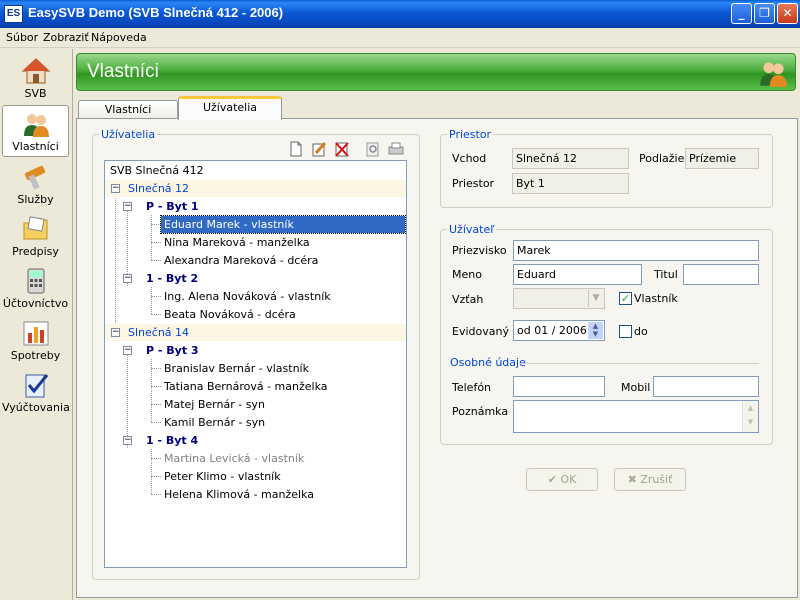  Describe the element at coordinates (662, 158) in the screenshot. I see `podlazie-label: Podlažie` at that location.